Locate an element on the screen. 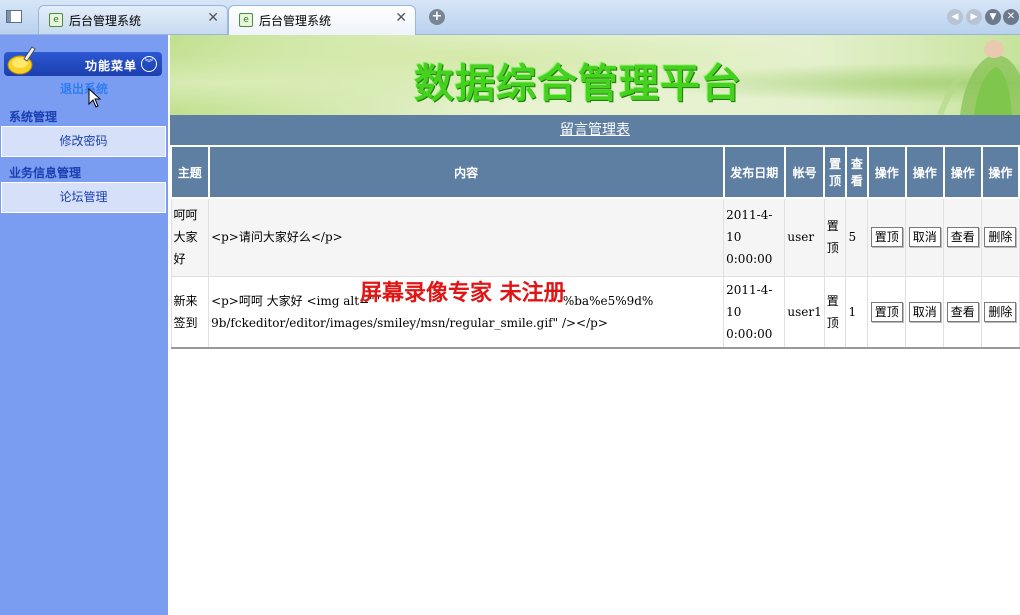 Image resolution: width=1020 pixels, height=615 pixels. watermark-text: 屏幕录像专家 未注册 is located at coordinates (463, 293).